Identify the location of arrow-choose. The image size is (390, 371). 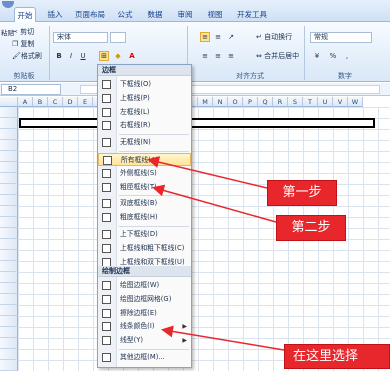
(223, 338).